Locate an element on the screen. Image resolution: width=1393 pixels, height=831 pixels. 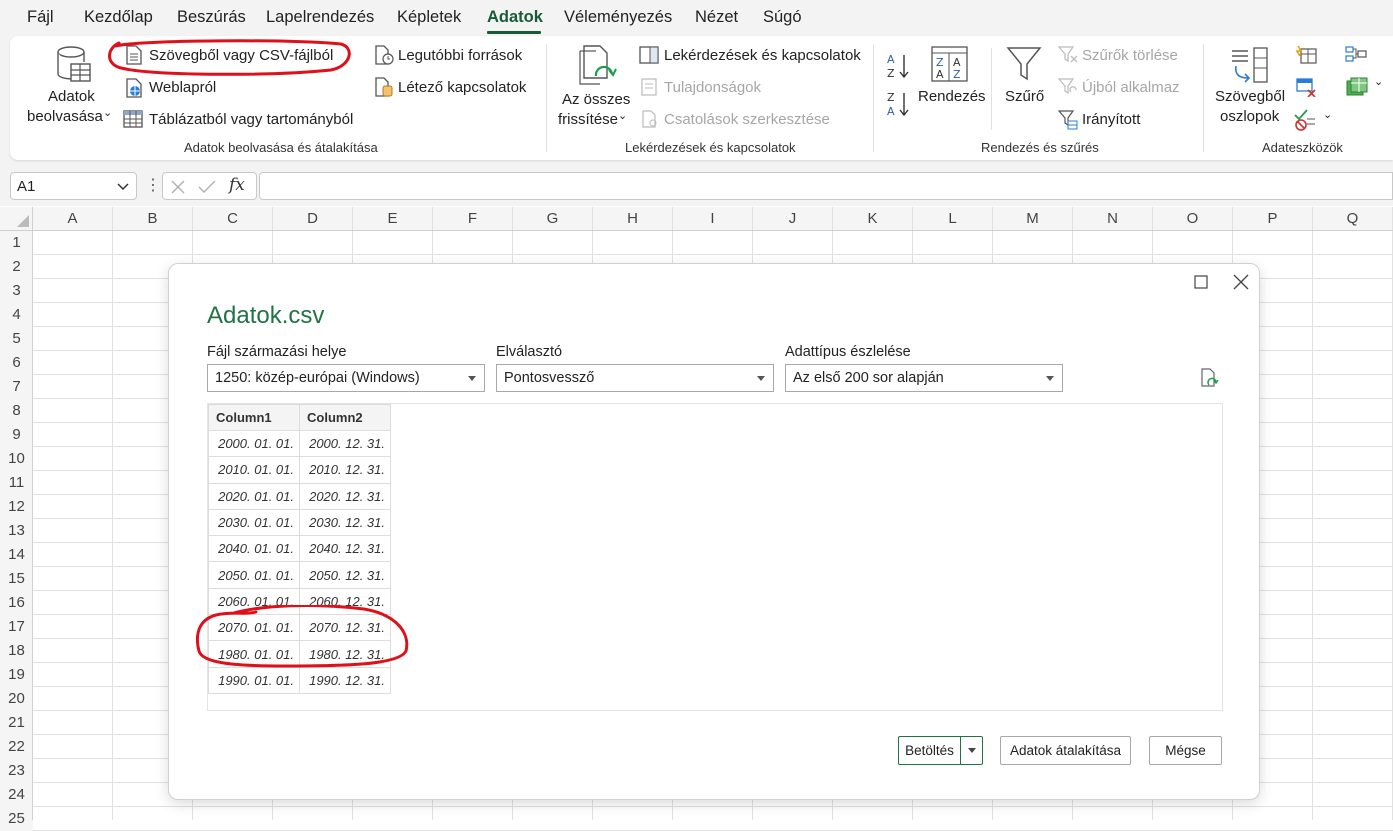
cancel-button: Mégse is located at coordinates (1185, 750).